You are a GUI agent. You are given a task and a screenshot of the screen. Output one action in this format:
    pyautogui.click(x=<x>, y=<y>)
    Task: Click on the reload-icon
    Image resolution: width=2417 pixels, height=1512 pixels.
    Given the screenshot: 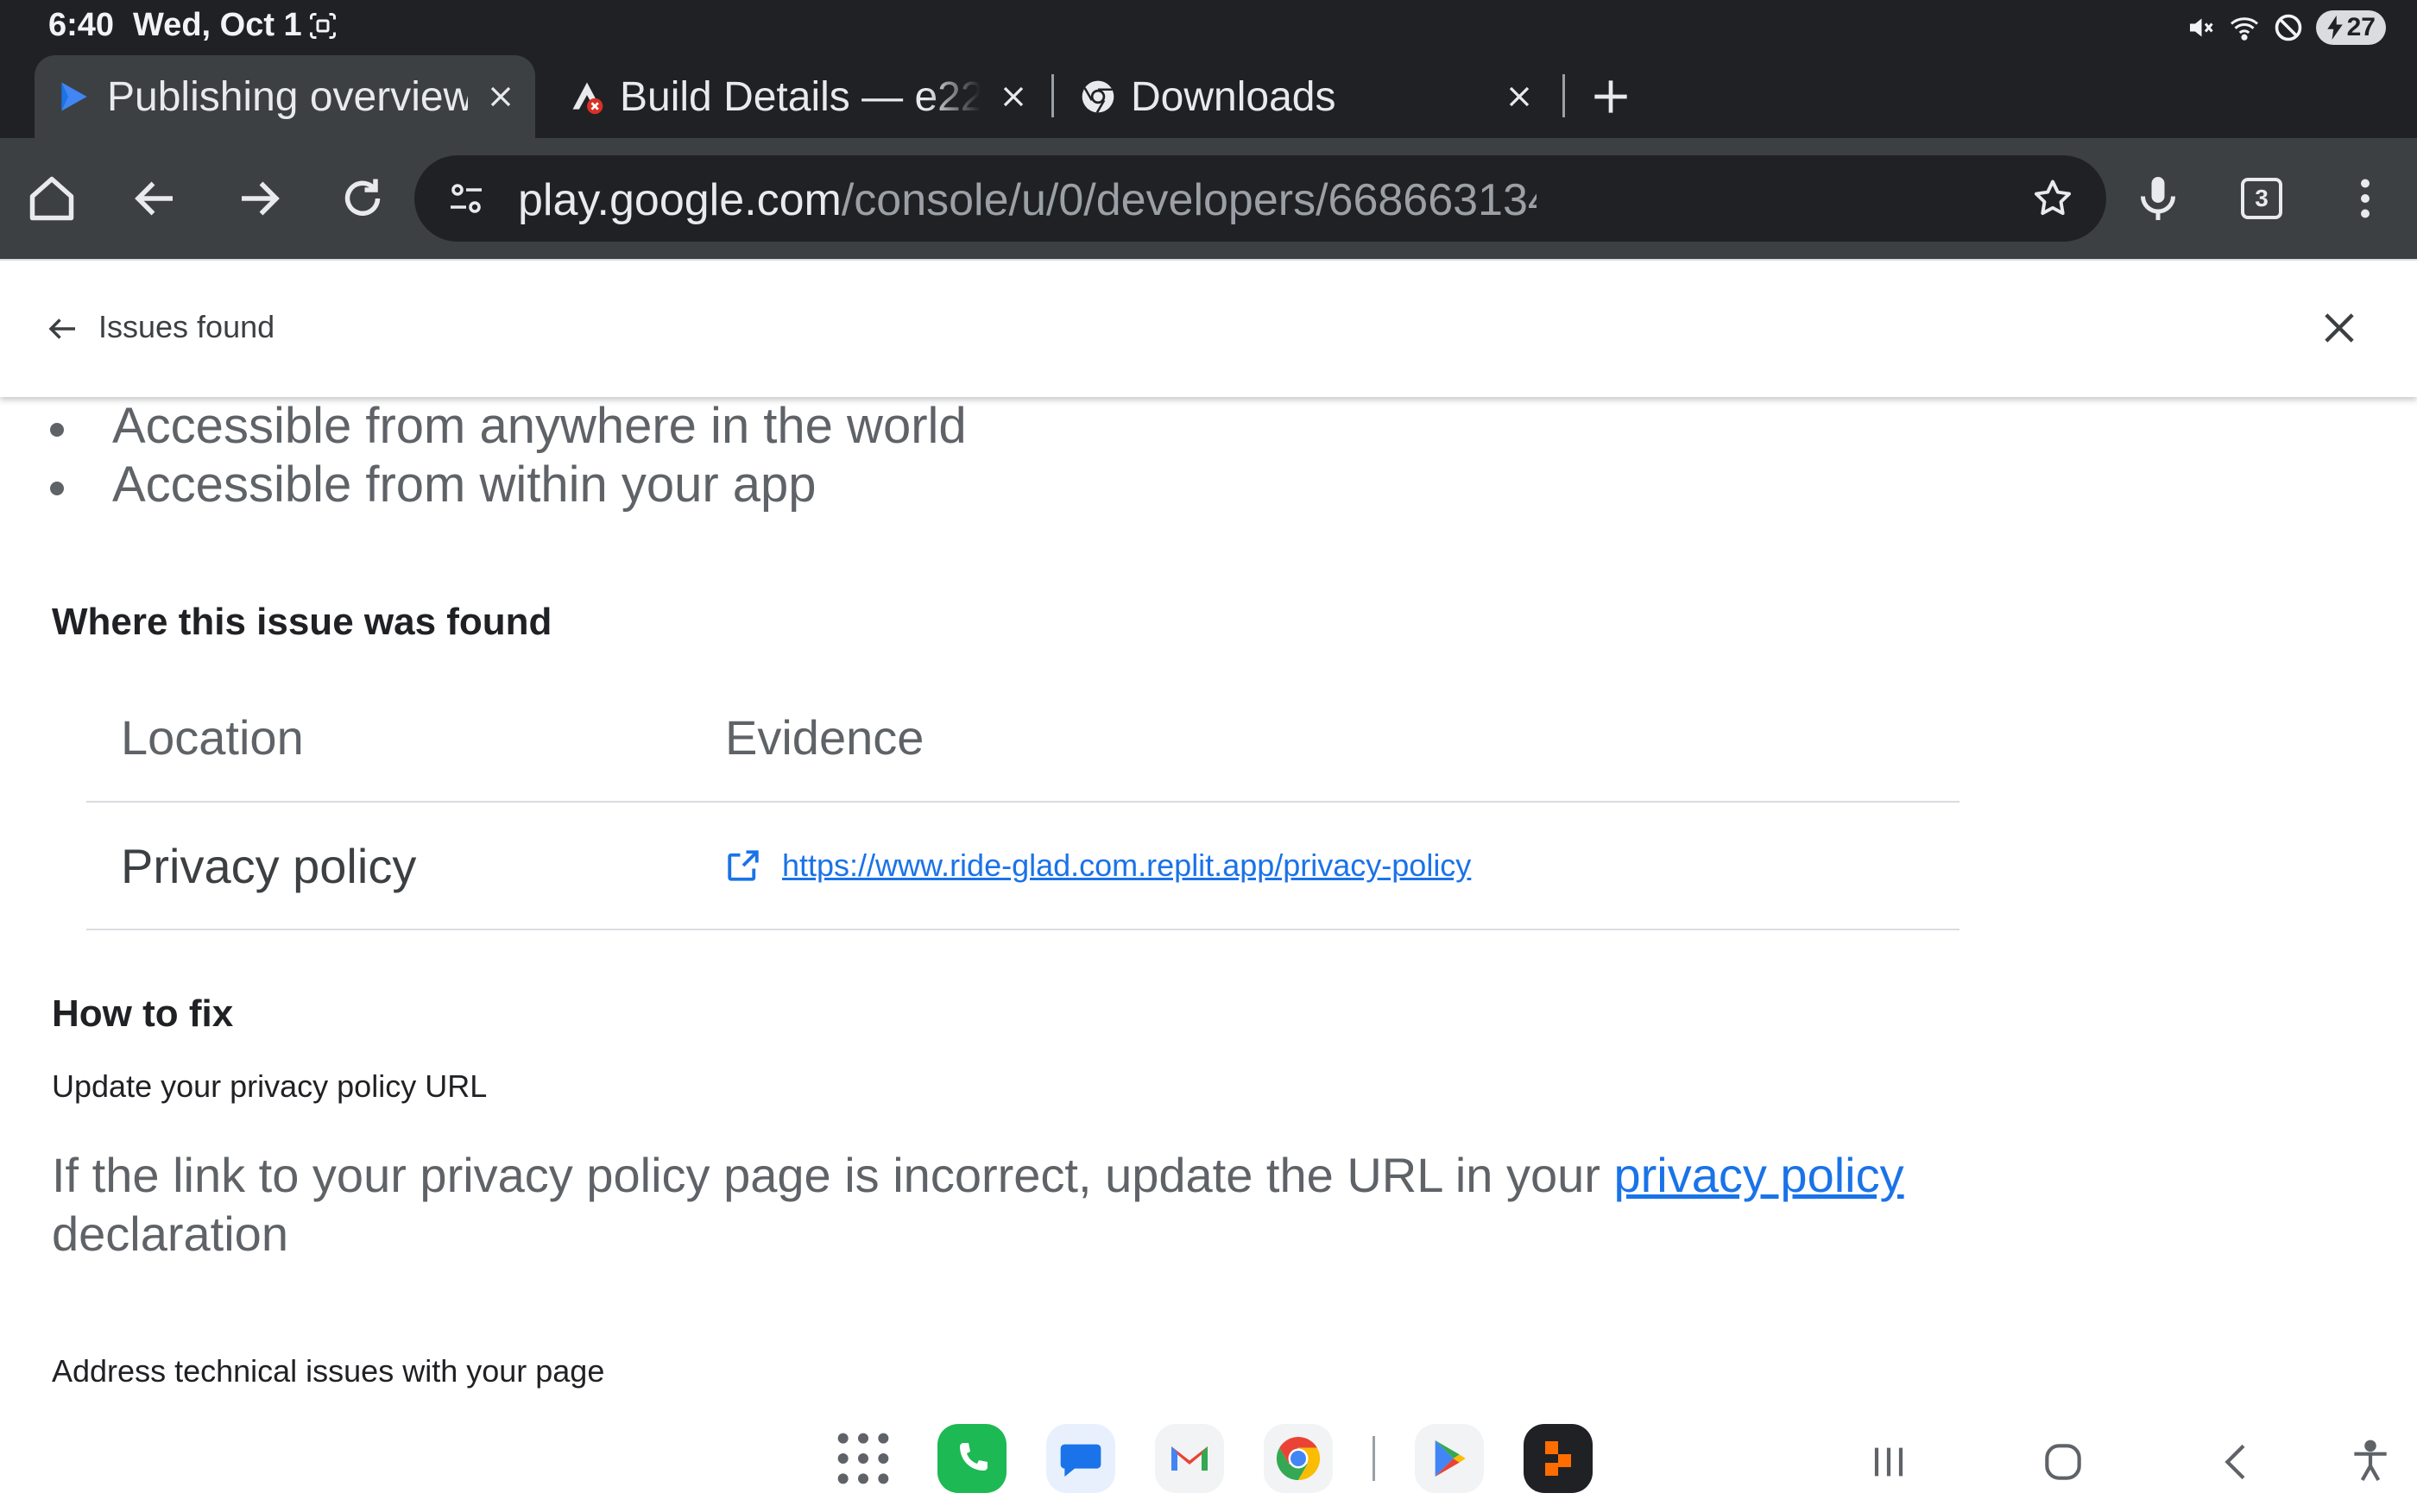 What is the action you would take?
    pyautogui.click(x=362, y=199)
    